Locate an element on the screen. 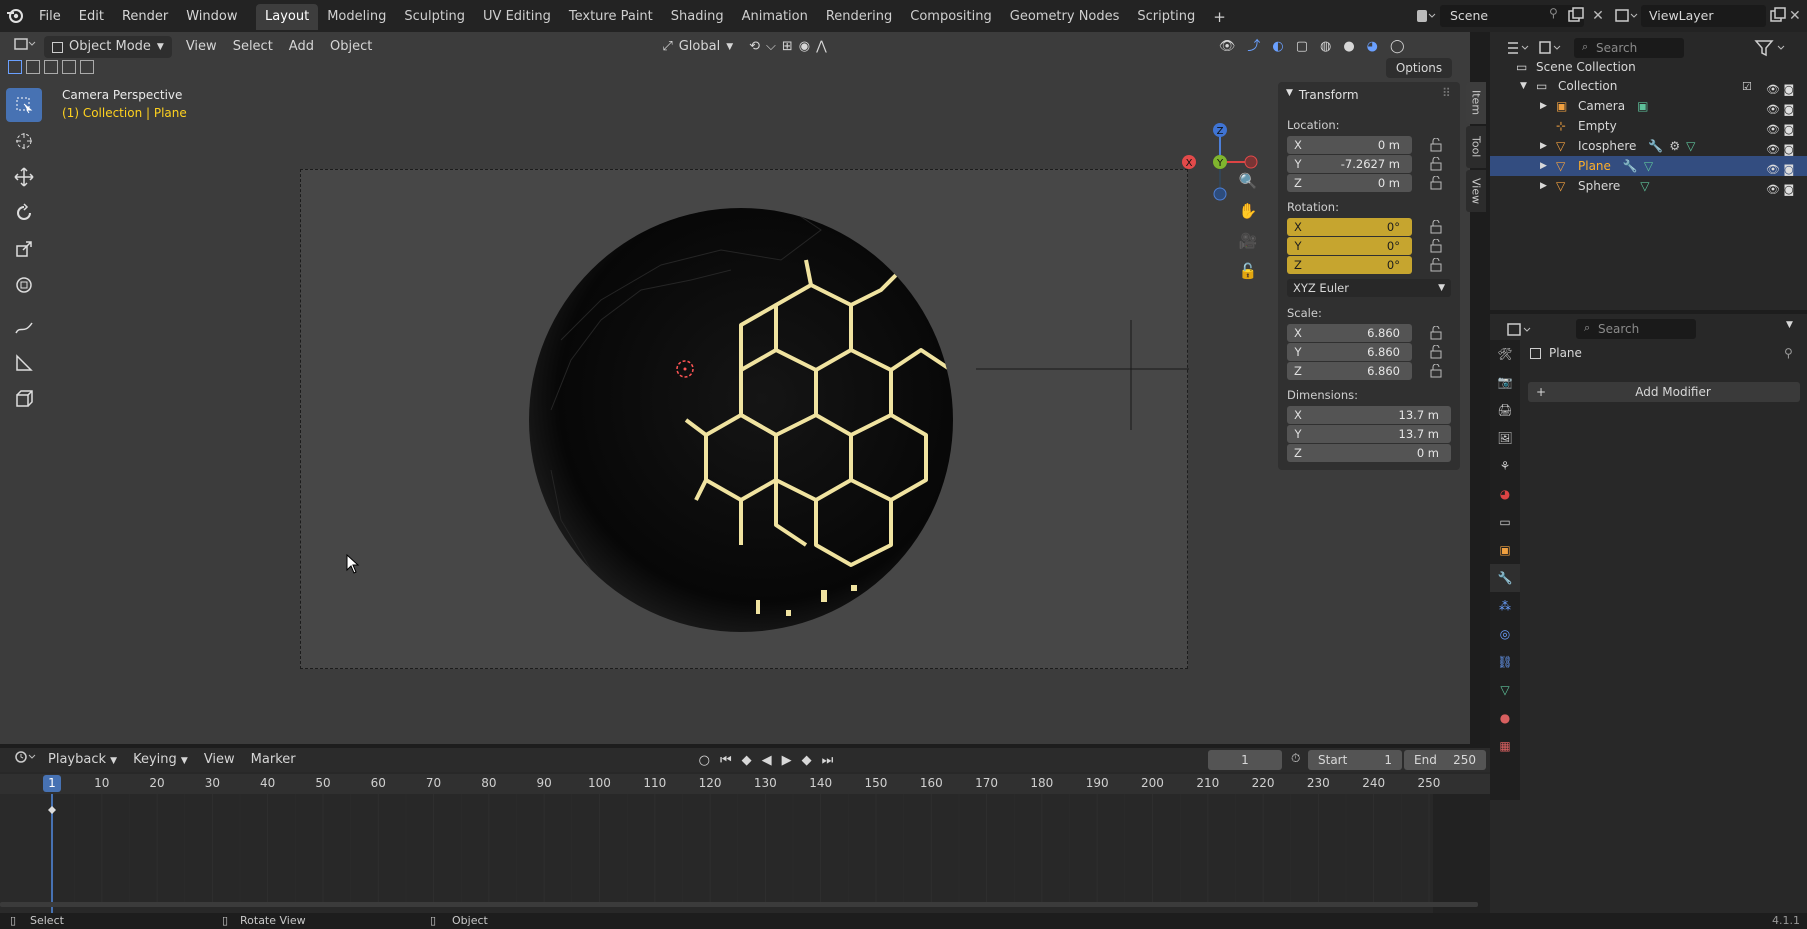  lock-rotation-y-icon is located at coordinates (1436, 246).